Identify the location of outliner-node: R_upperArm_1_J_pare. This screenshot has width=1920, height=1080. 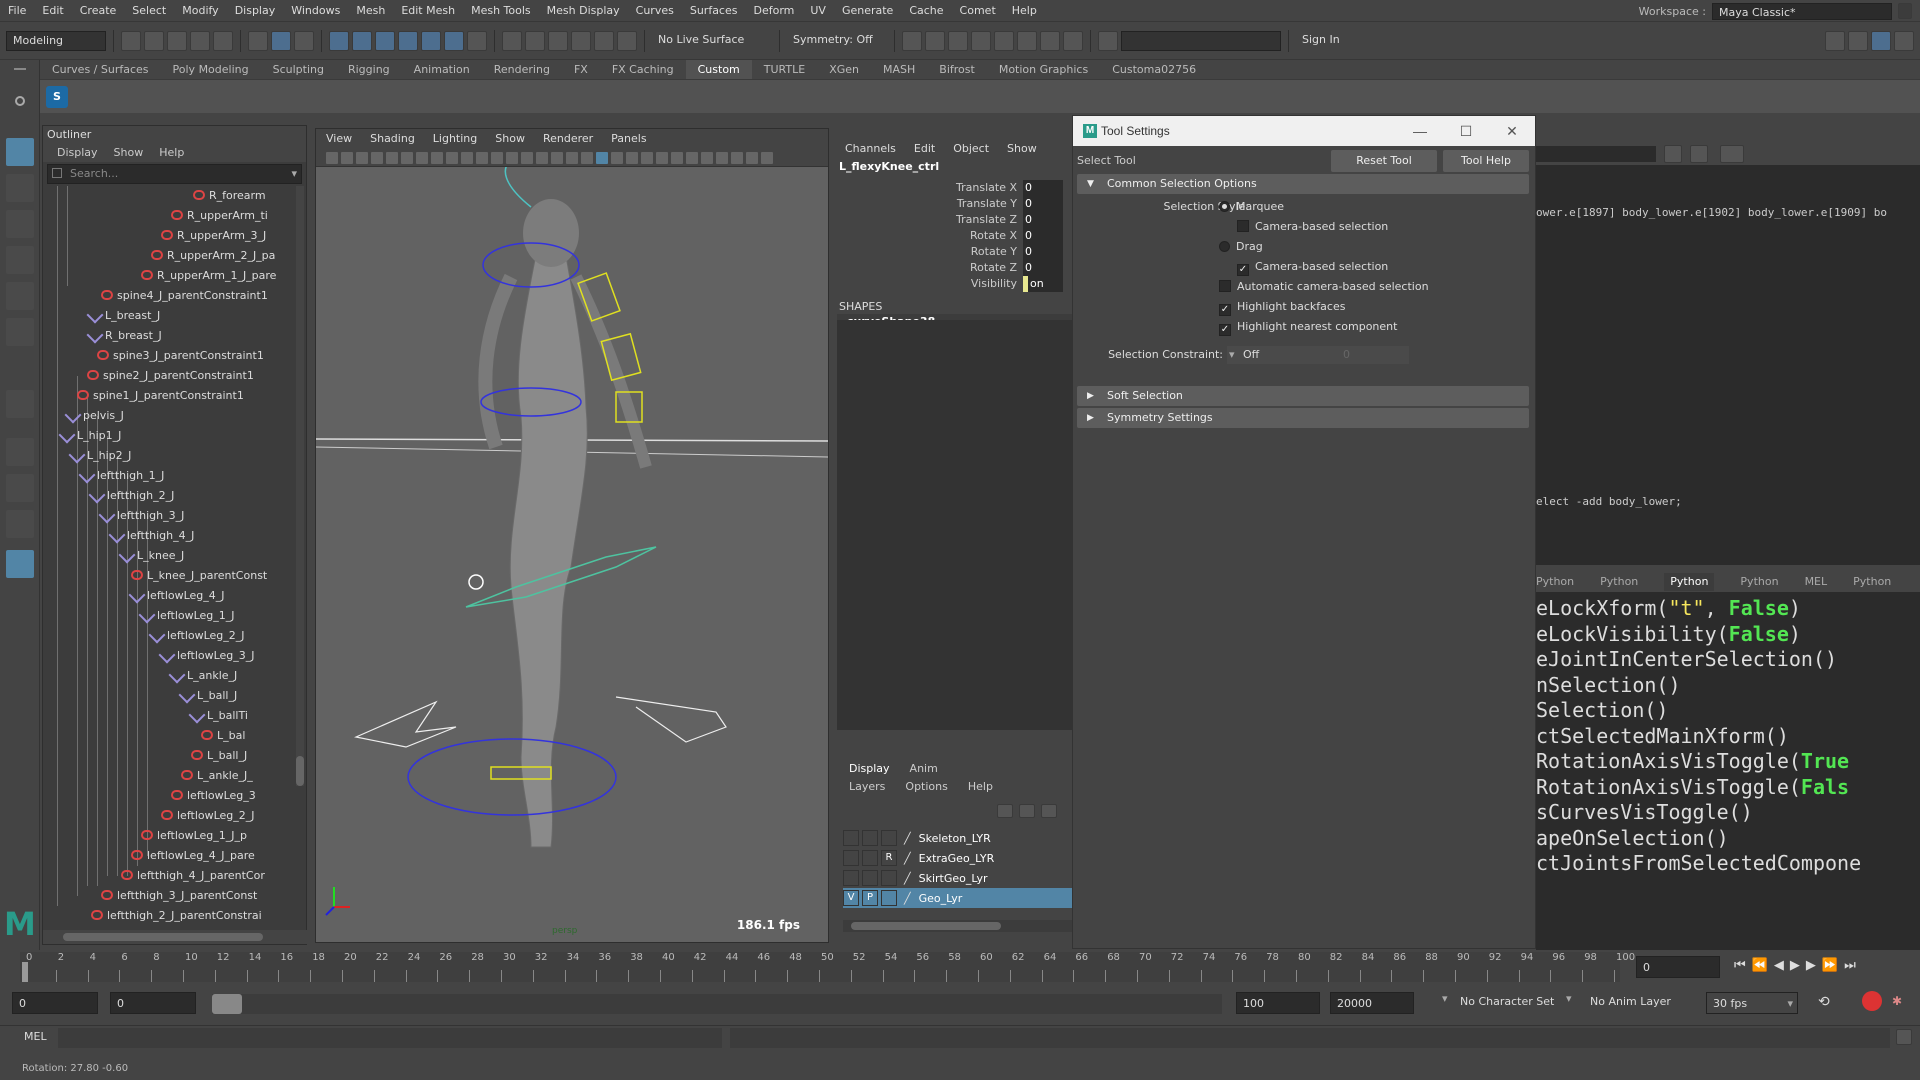
(208, 276).